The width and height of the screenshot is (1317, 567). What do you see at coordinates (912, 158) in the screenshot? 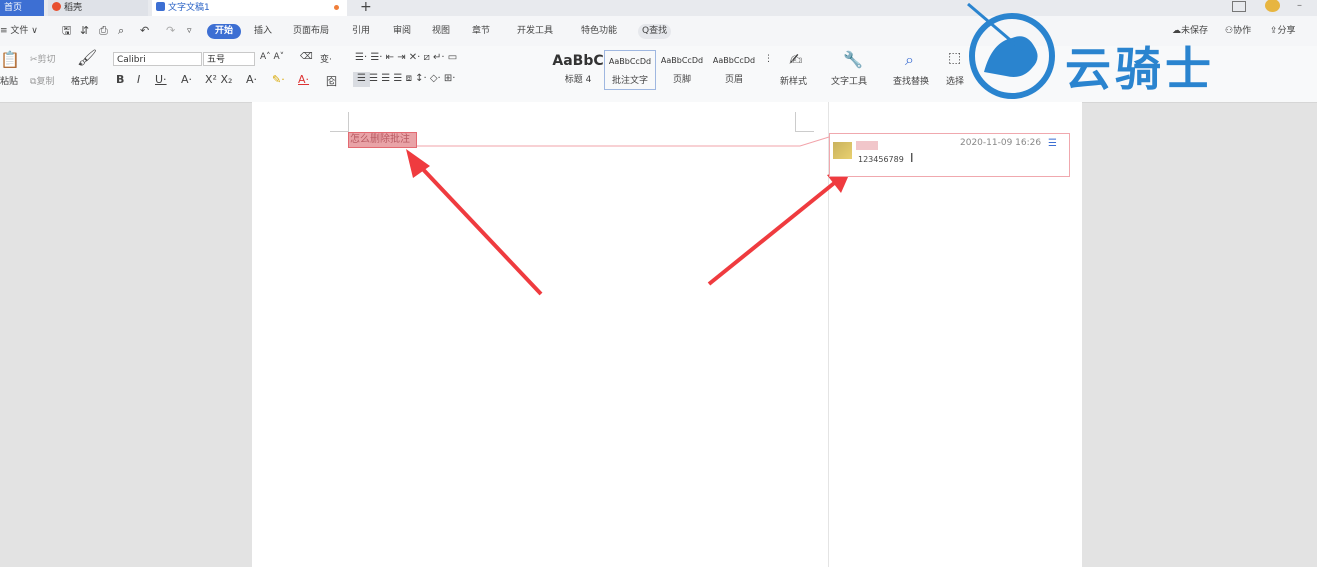
I see `text-cursor-icon: I` at bounding box center [912, 158].